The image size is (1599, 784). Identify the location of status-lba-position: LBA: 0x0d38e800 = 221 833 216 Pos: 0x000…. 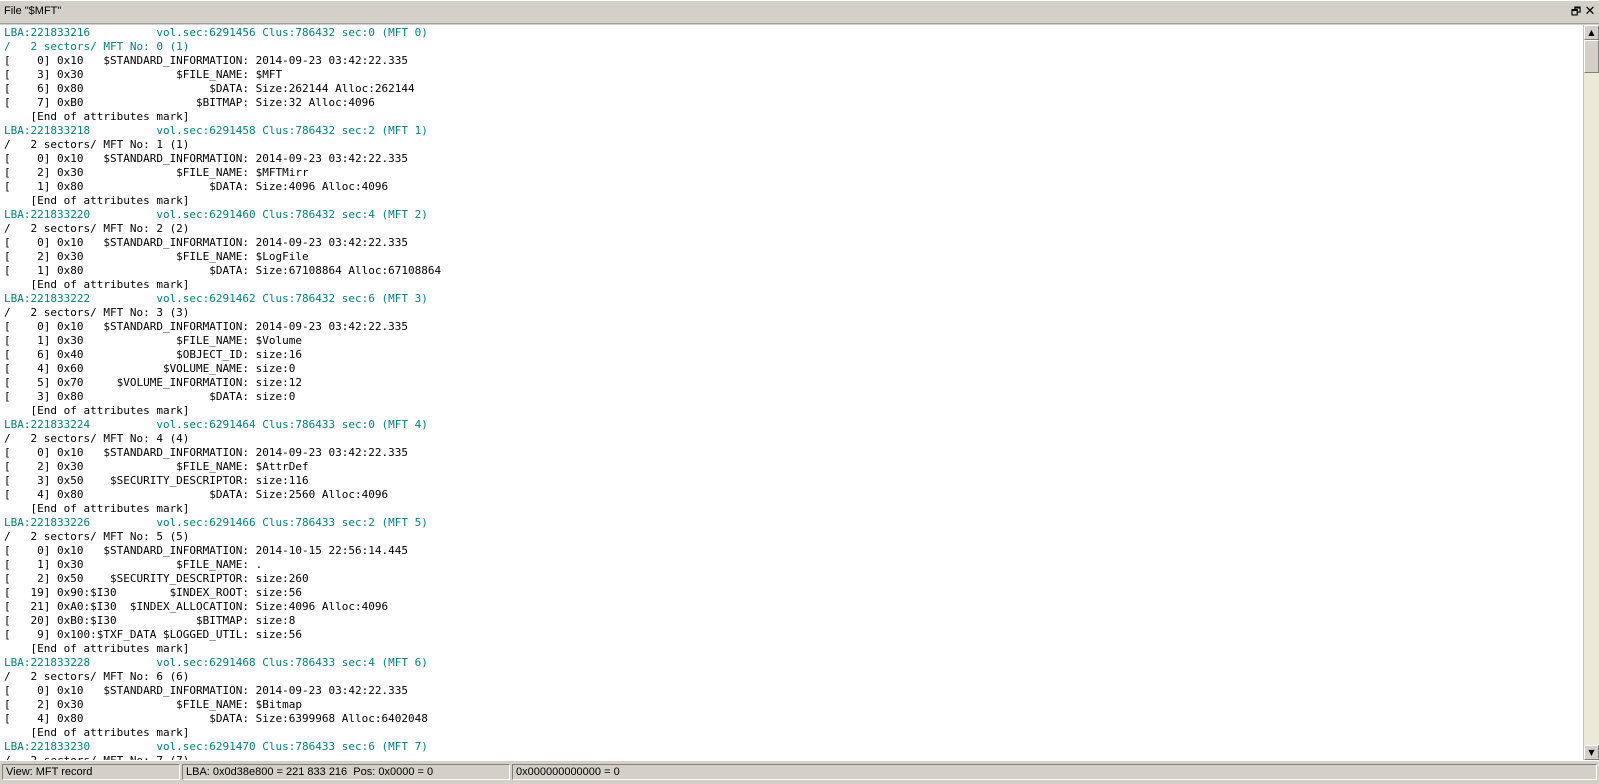
(346, 772).